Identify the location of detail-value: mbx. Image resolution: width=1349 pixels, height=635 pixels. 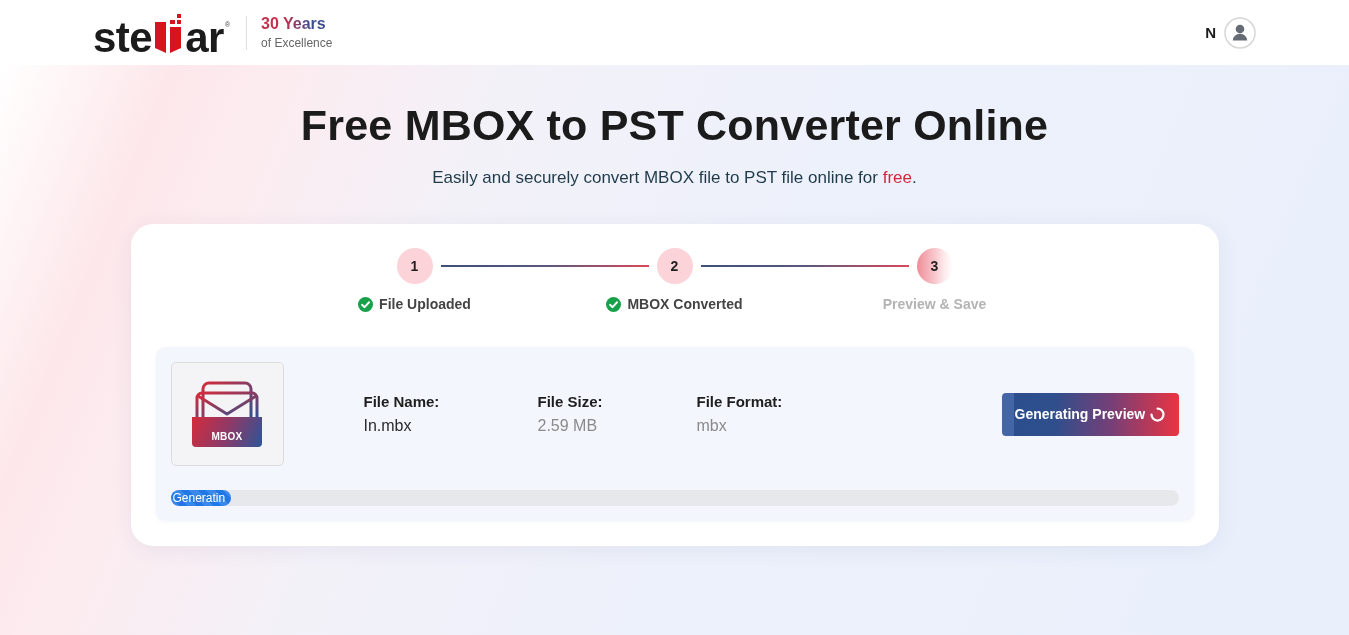
(712, 426).